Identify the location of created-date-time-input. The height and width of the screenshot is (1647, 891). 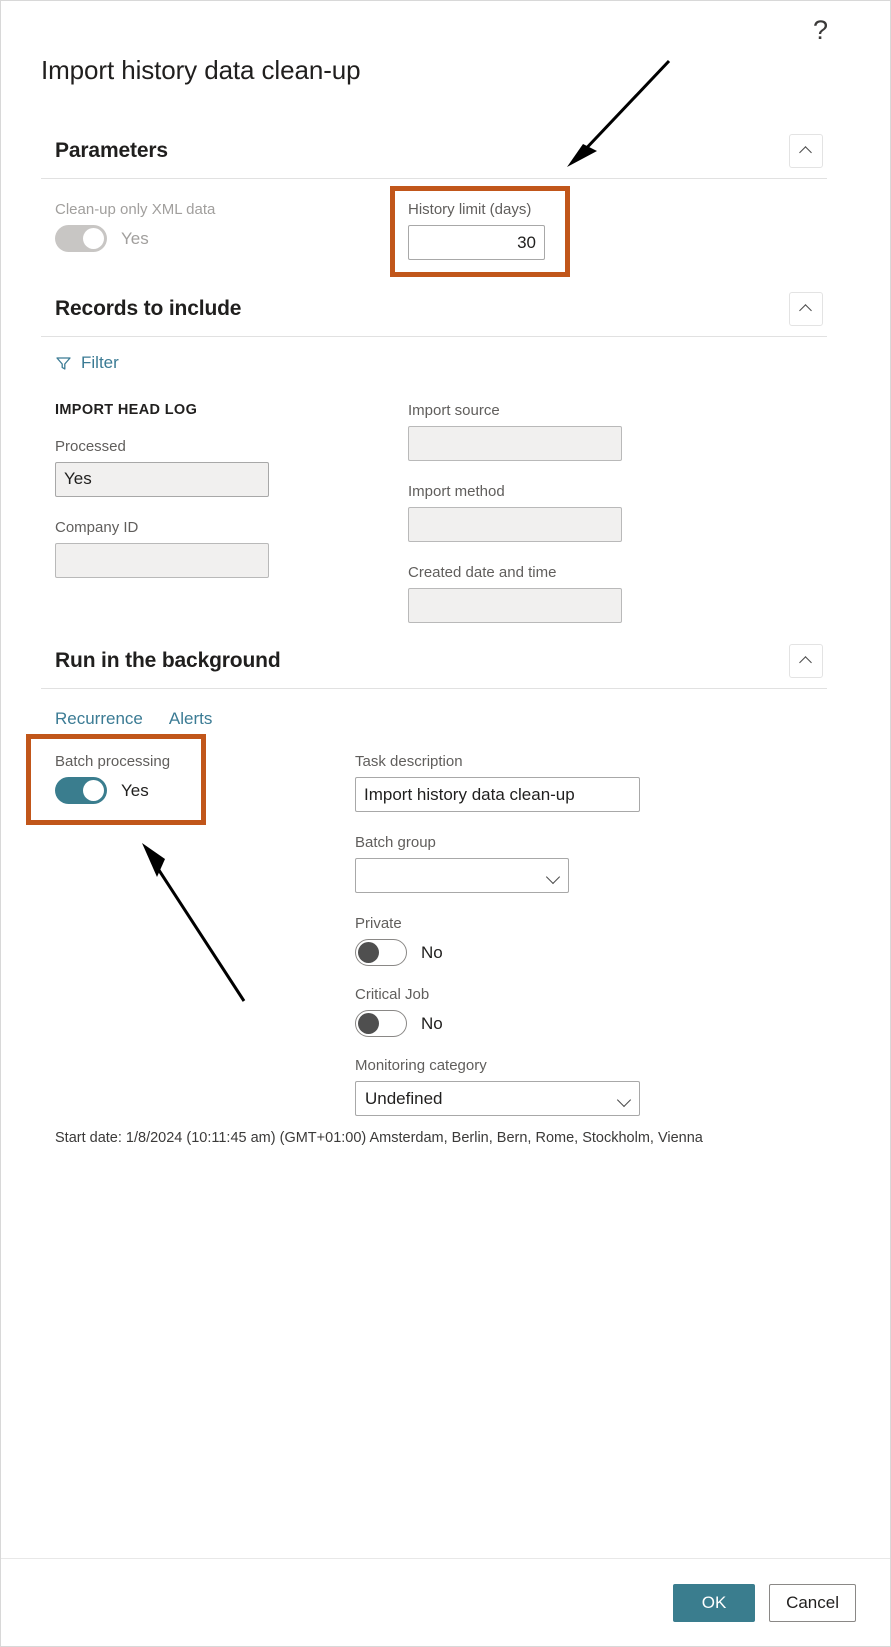
(515, 605).